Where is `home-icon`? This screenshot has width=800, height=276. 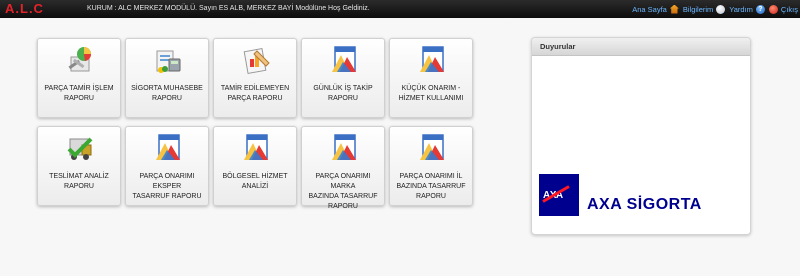 home-icon is located at coordinates (674, 9).